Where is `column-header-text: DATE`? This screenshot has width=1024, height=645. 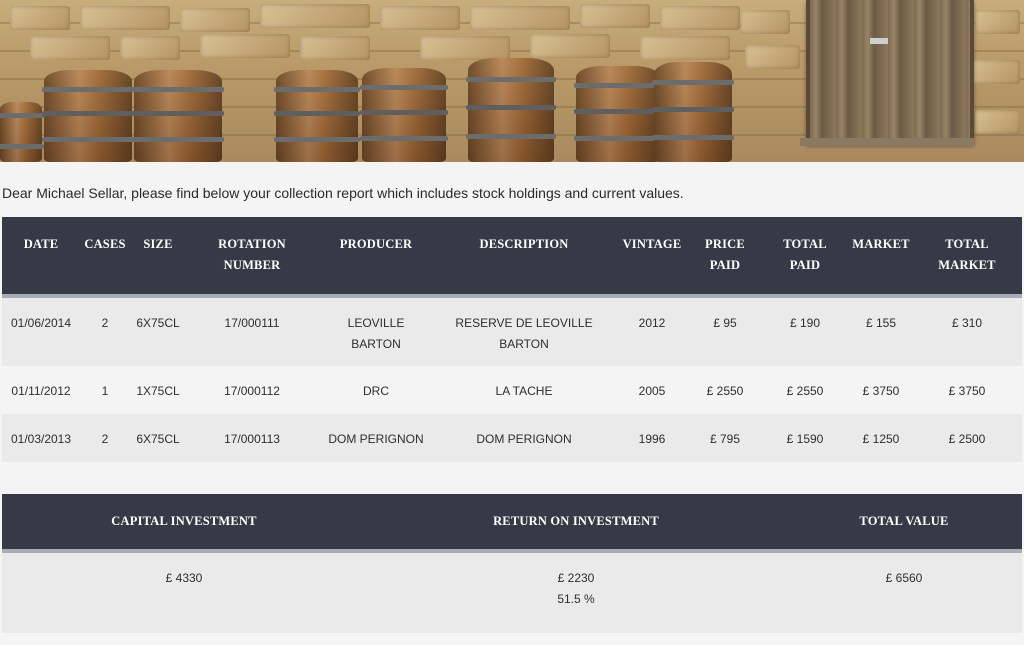
column-header-text: DATE is located at coordinates (41, 244).